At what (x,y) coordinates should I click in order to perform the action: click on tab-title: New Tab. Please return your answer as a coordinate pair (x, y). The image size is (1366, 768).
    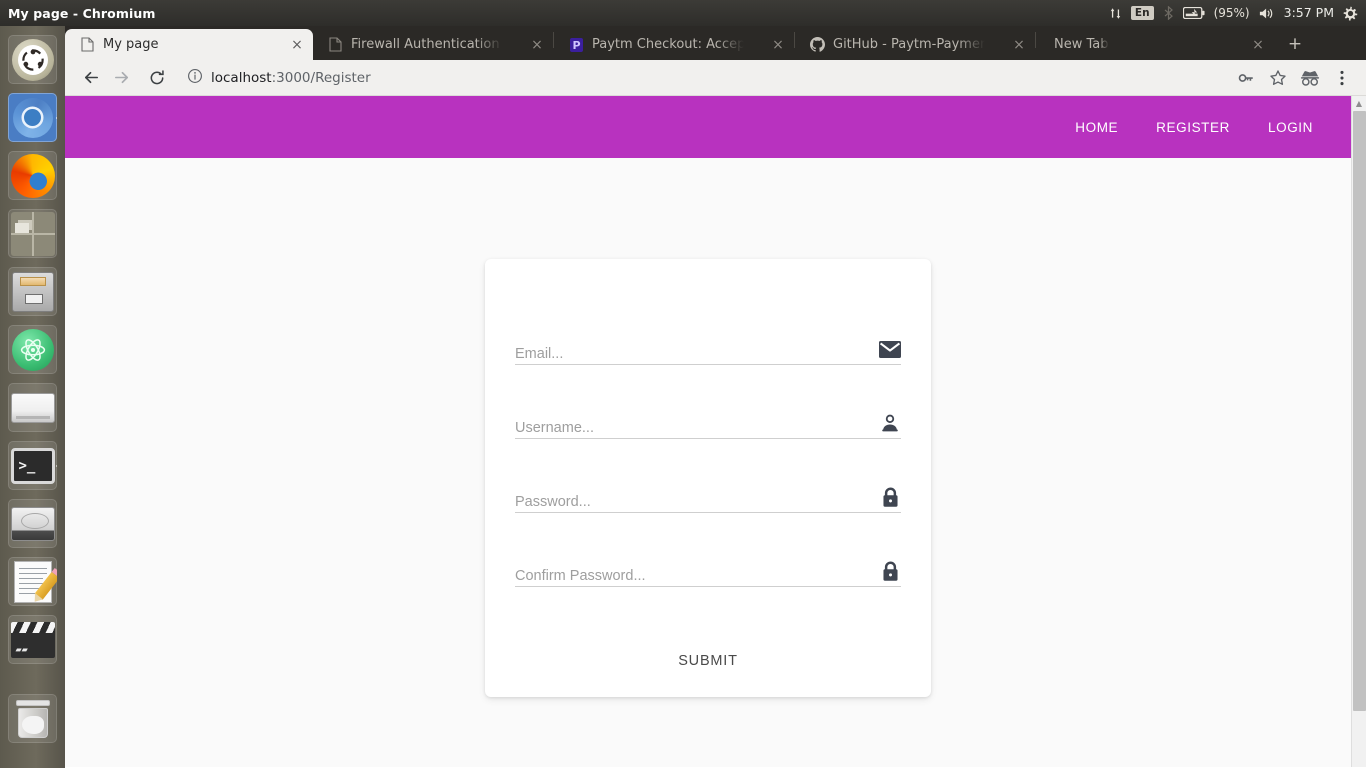
    Looking at the image, I should click on (1081, 44).